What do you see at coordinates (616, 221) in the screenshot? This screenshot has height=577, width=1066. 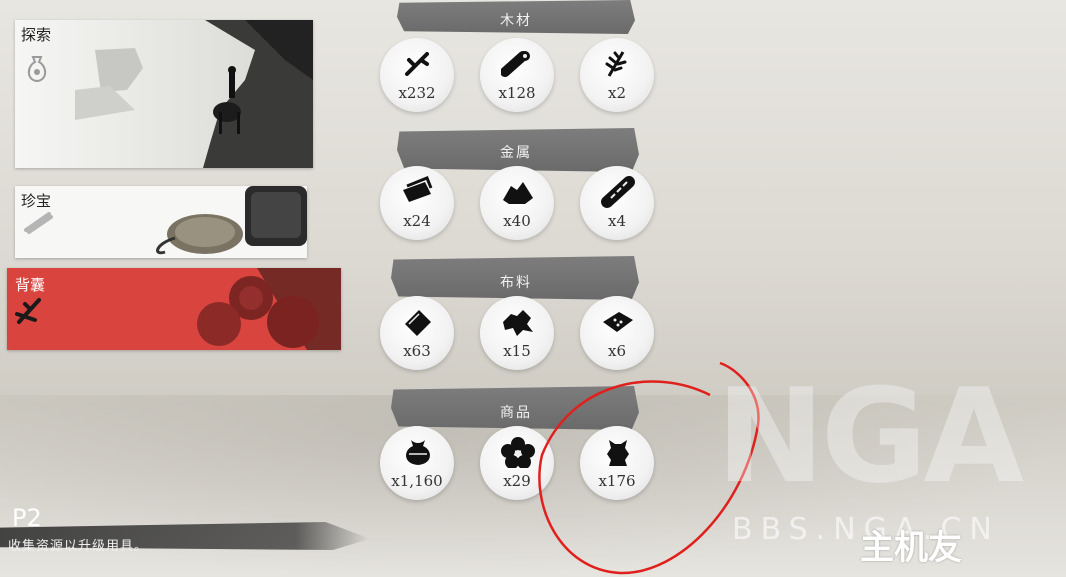 I see `resource-count: x4` at bounding box center [616, 221].